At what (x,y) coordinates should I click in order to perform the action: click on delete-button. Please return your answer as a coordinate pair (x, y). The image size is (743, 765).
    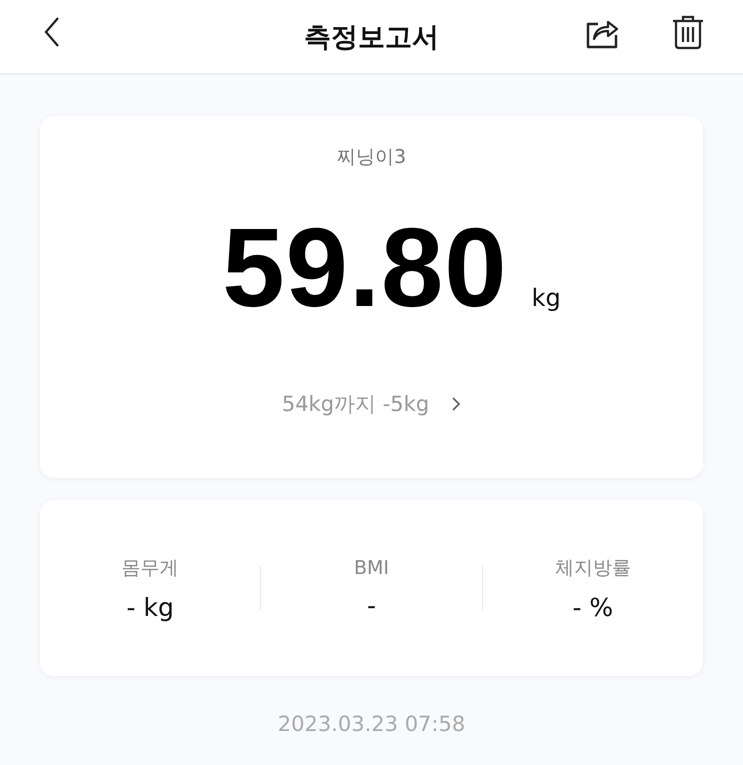
    Looking at the image, I should click on (688, 32).